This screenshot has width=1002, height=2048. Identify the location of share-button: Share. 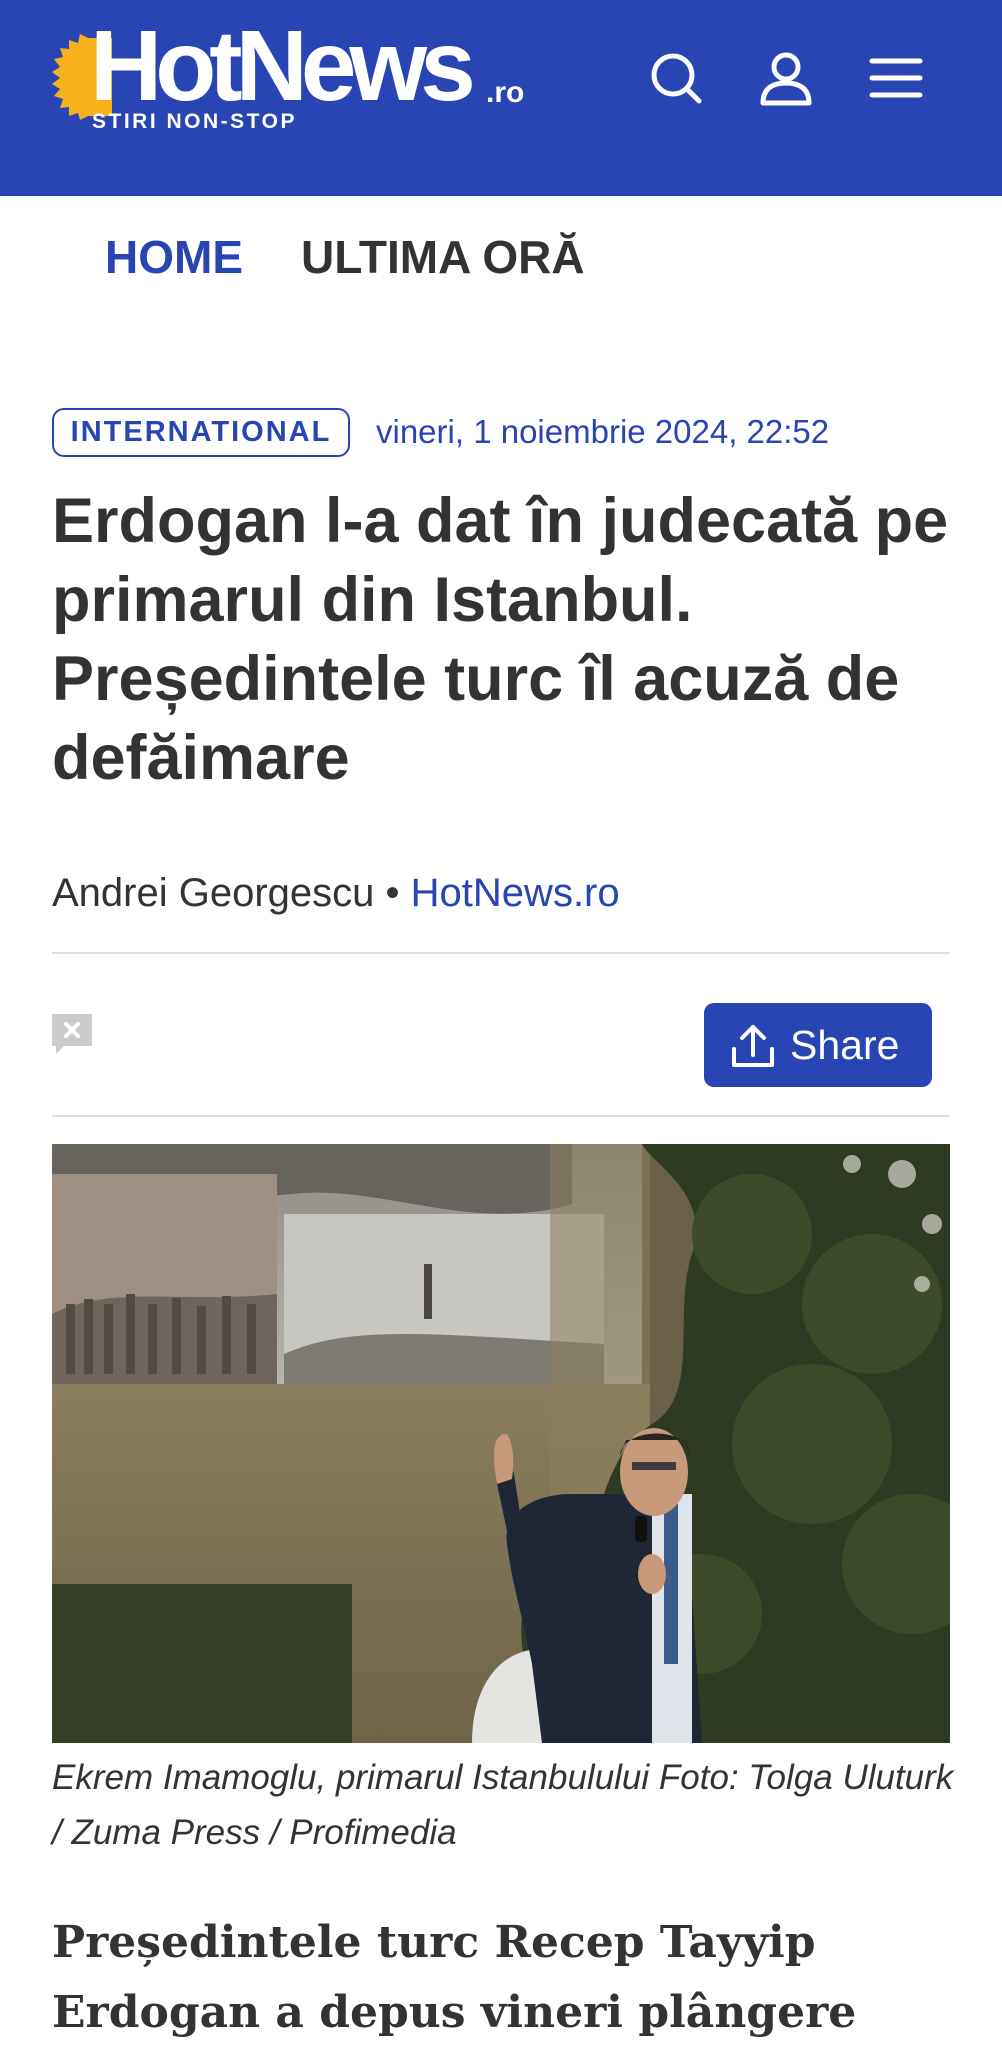
(818, 1045).